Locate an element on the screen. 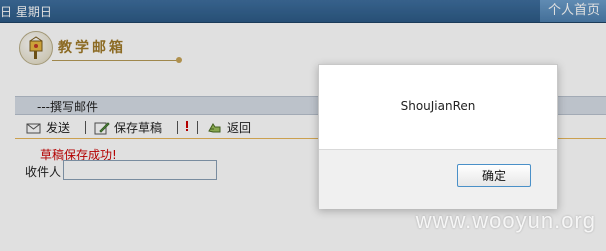 The width and height of the screenshot is (606, 251). alert-footer: 确定 is located at coordinates (438, 179).